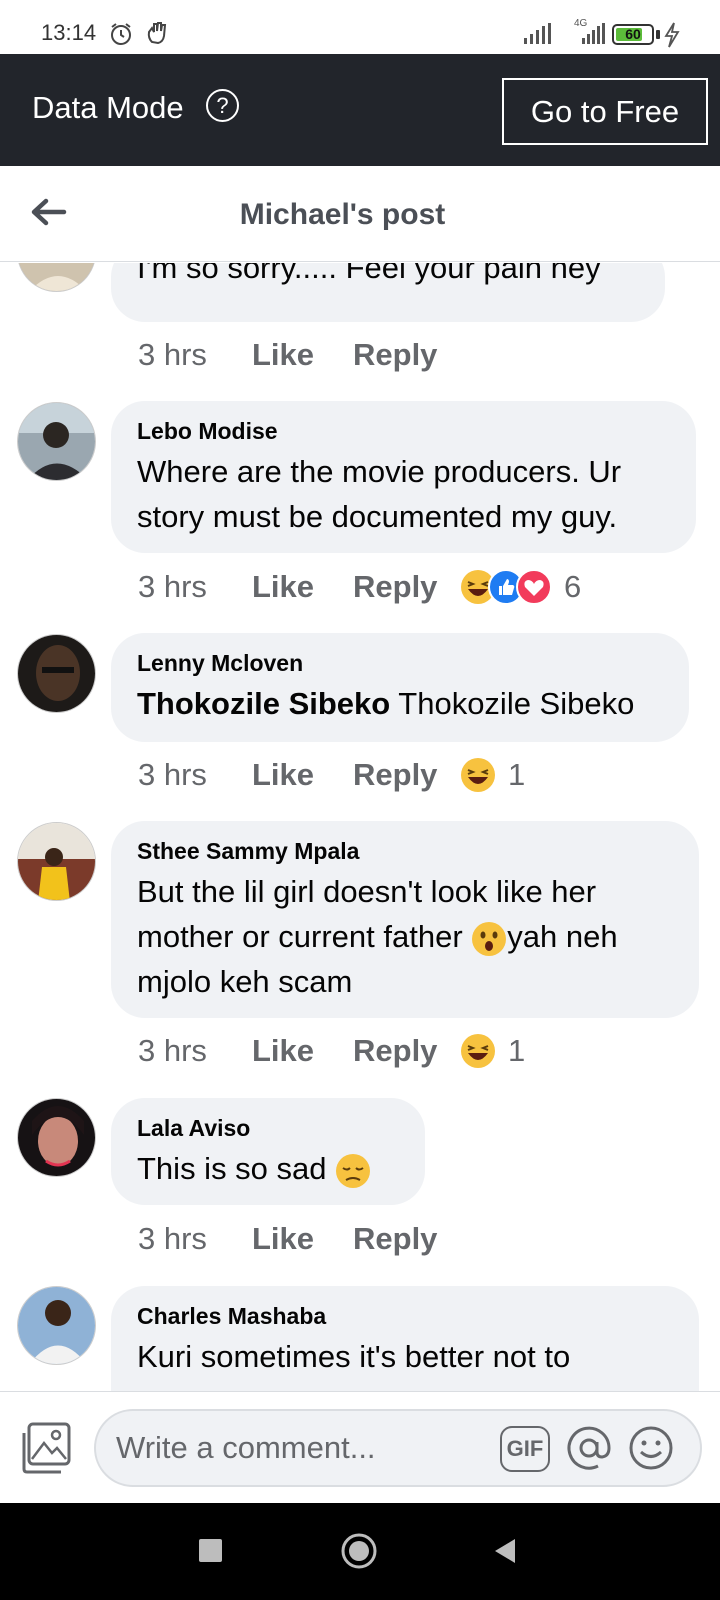  What do you see at coordinates (157, 33) in the screenshot?
I see `hand-icon` at bounding box center [157, 33].